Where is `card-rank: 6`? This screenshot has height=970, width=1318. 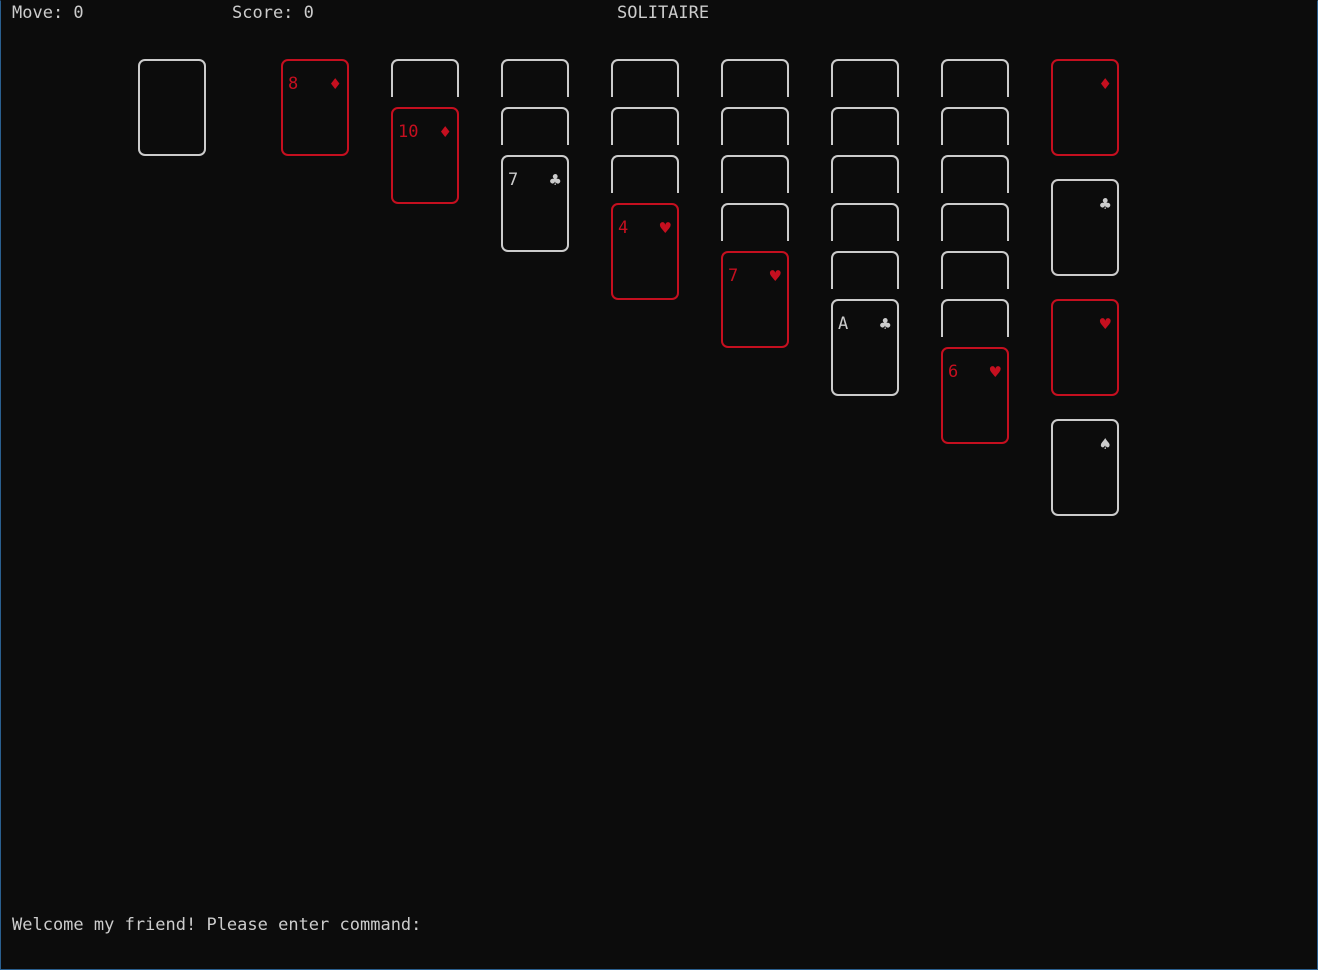
card-rank: 6 is located at coordinates (953, 372).